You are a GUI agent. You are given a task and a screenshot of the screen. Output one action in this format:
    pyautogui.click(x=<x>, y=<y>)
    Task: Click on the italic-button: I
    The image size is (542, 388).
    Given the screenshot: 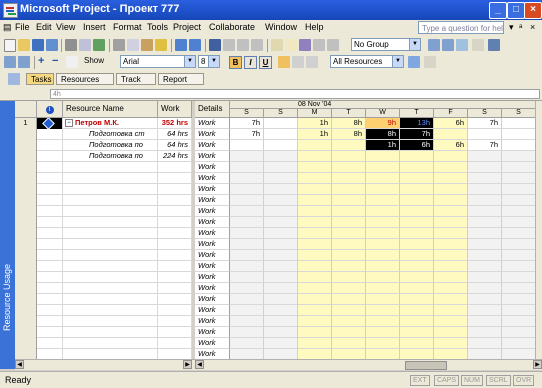 What is the action you would take?
    pyautogui.click(x=250, y=62)
    